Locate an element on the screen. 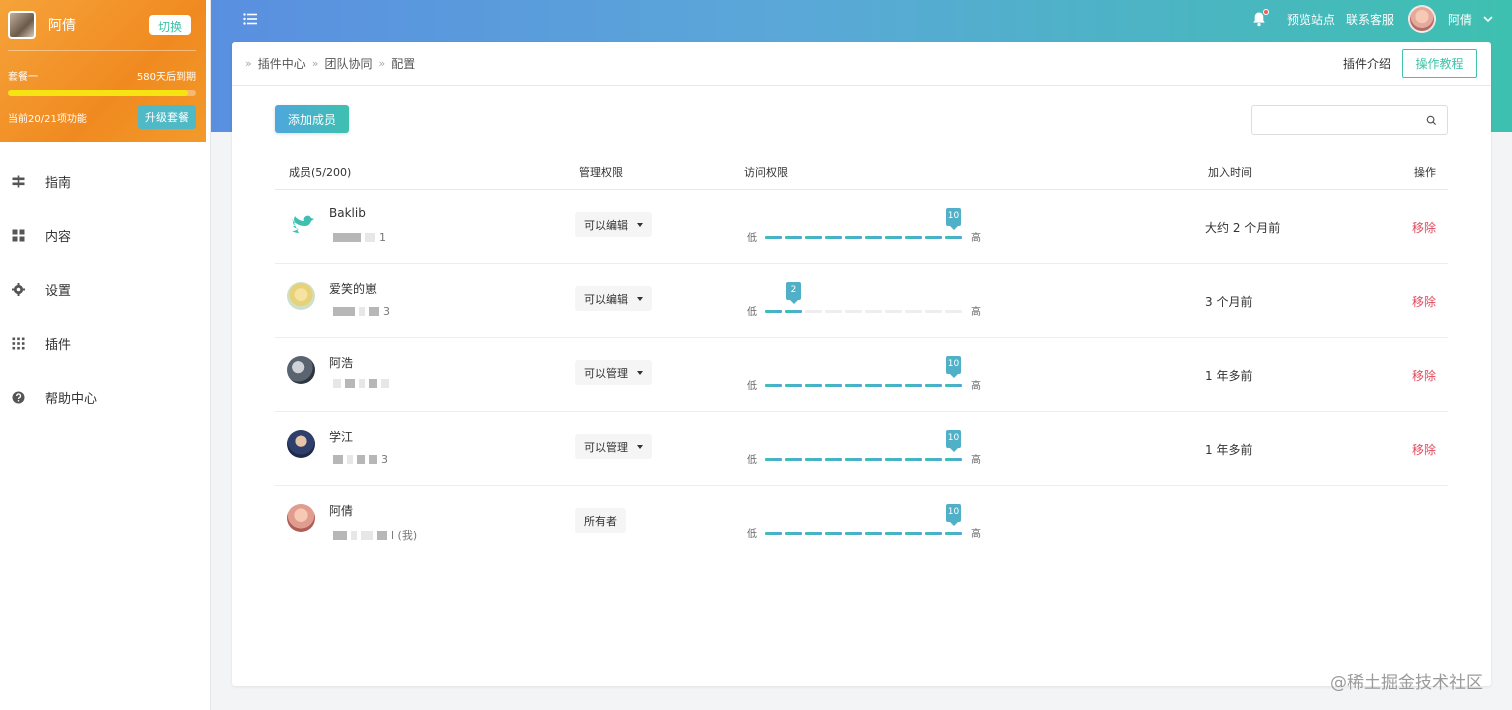 This screenshot has width=1512, height=710. user-name: 阿倩 is located at coordinates (1460, 19).